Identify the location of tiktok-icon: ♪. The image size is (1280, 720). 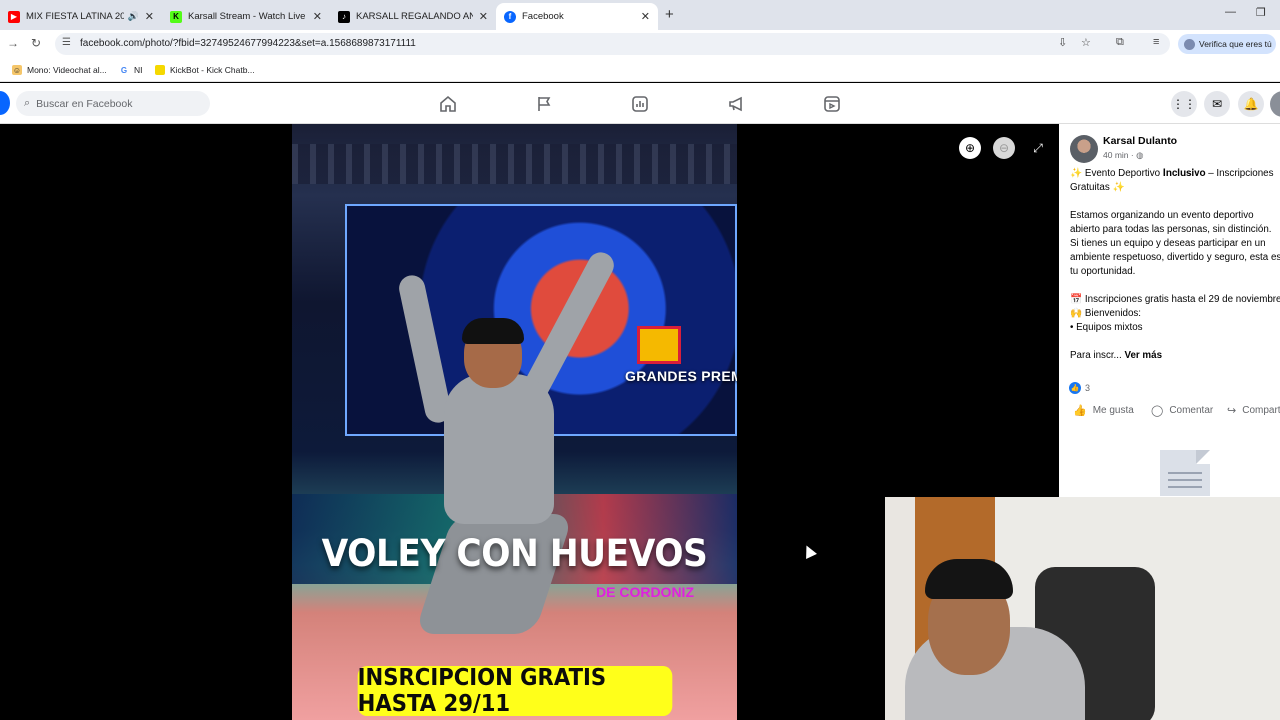
(344, 16).